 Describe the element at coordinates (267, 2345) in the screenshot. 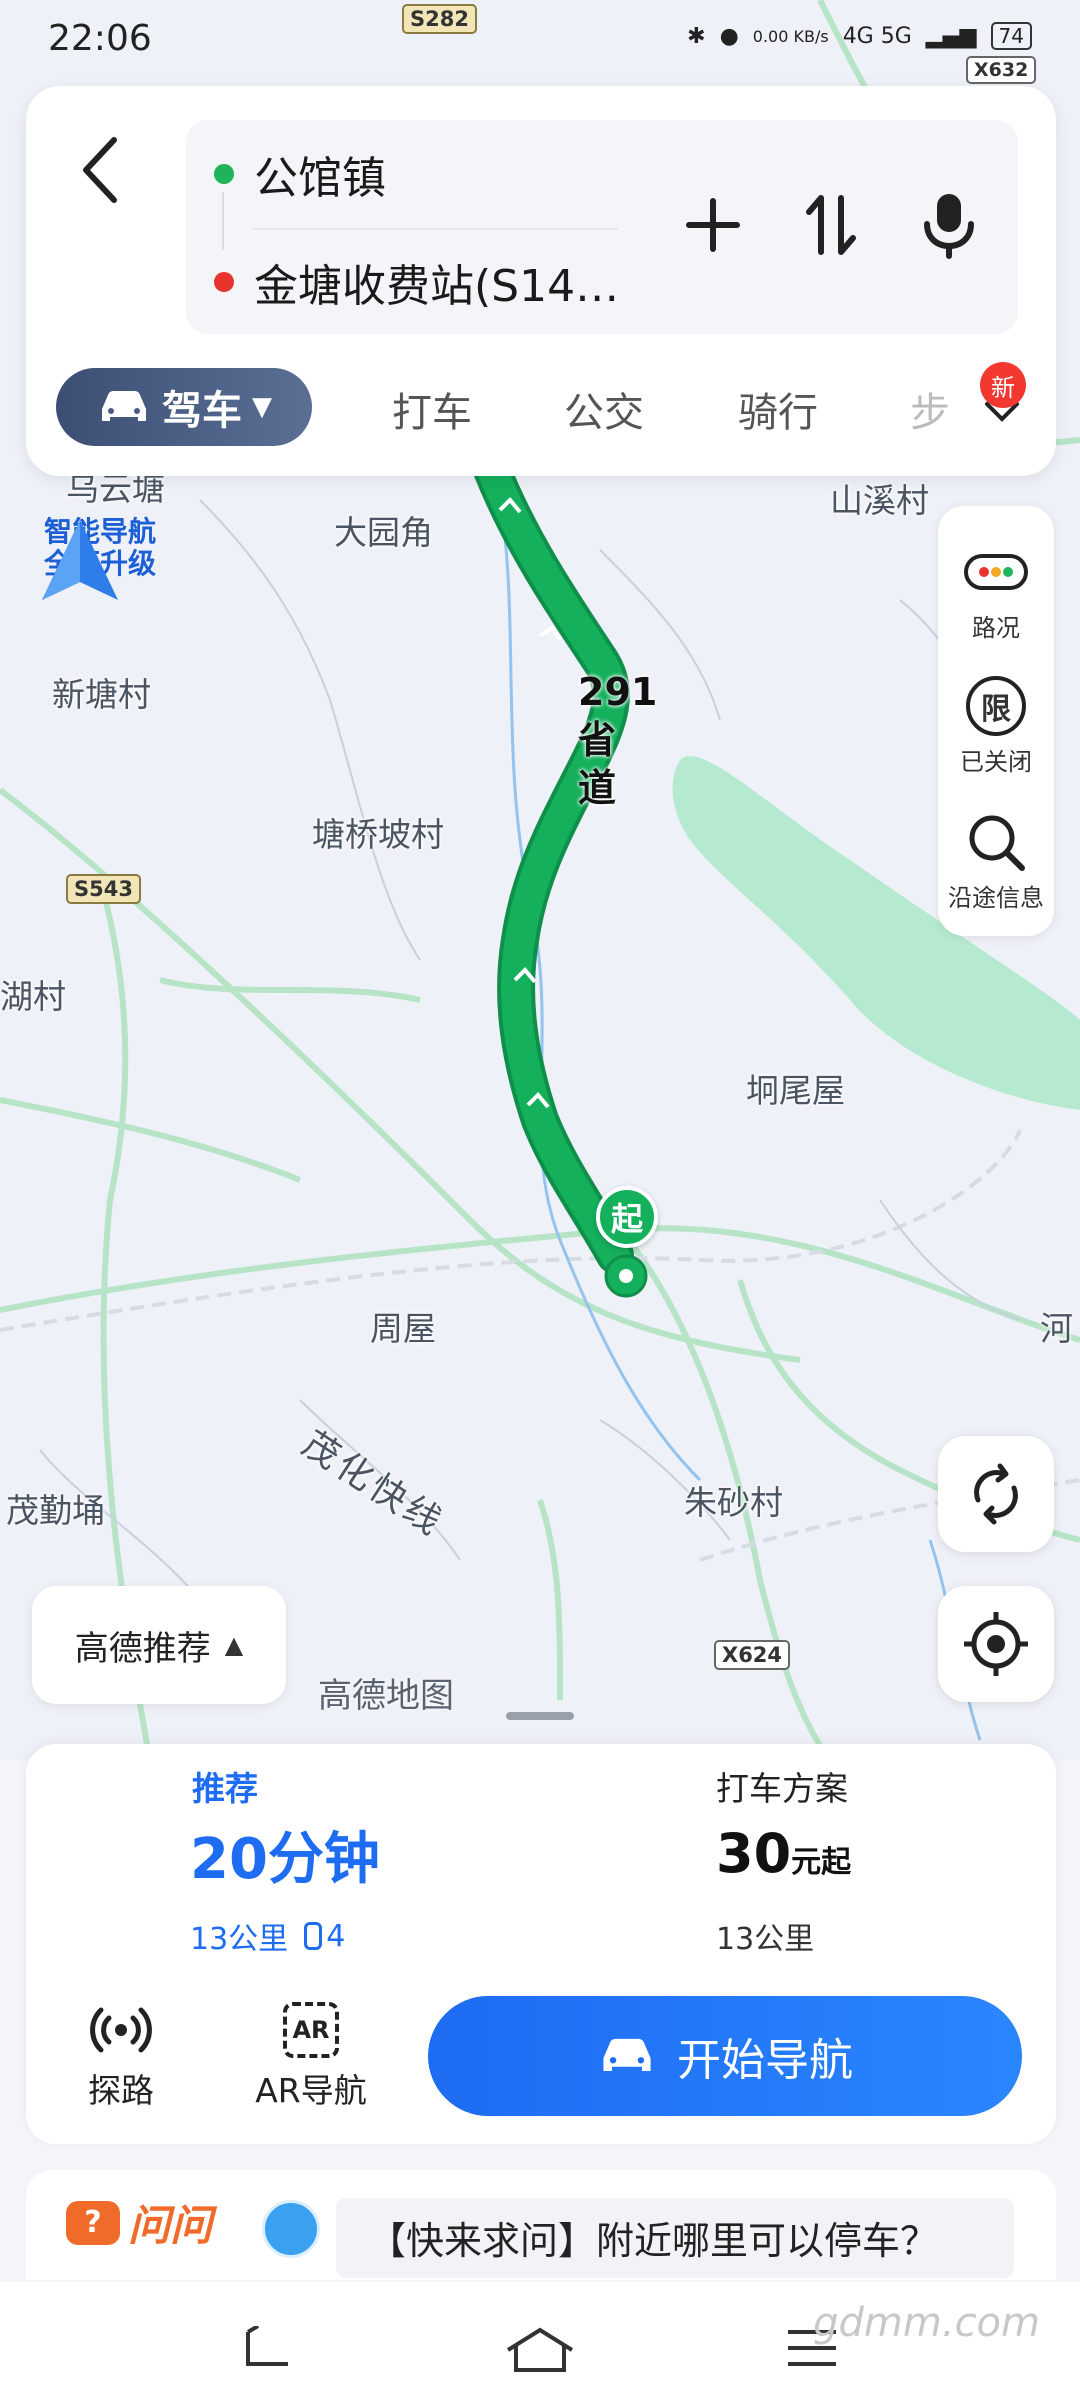

I see `back-nav-icon` at that location.